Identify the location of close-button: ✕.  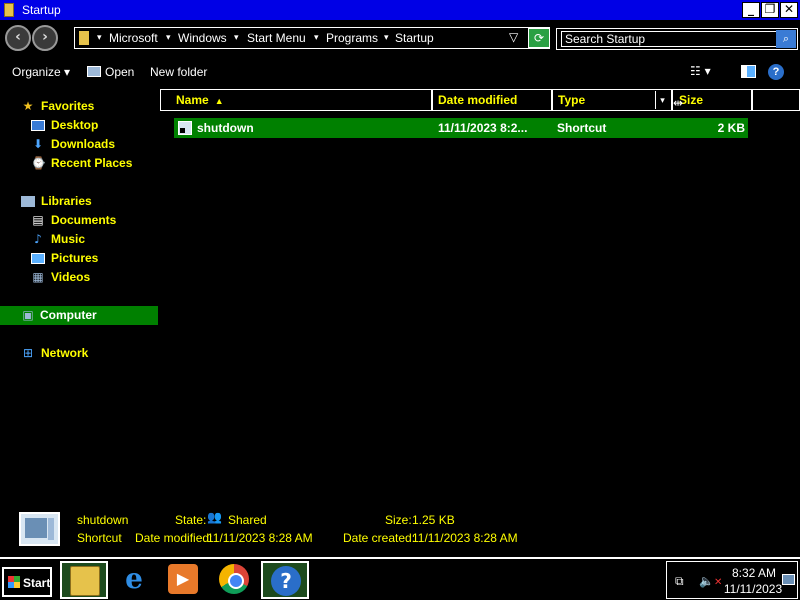
(789, 10).